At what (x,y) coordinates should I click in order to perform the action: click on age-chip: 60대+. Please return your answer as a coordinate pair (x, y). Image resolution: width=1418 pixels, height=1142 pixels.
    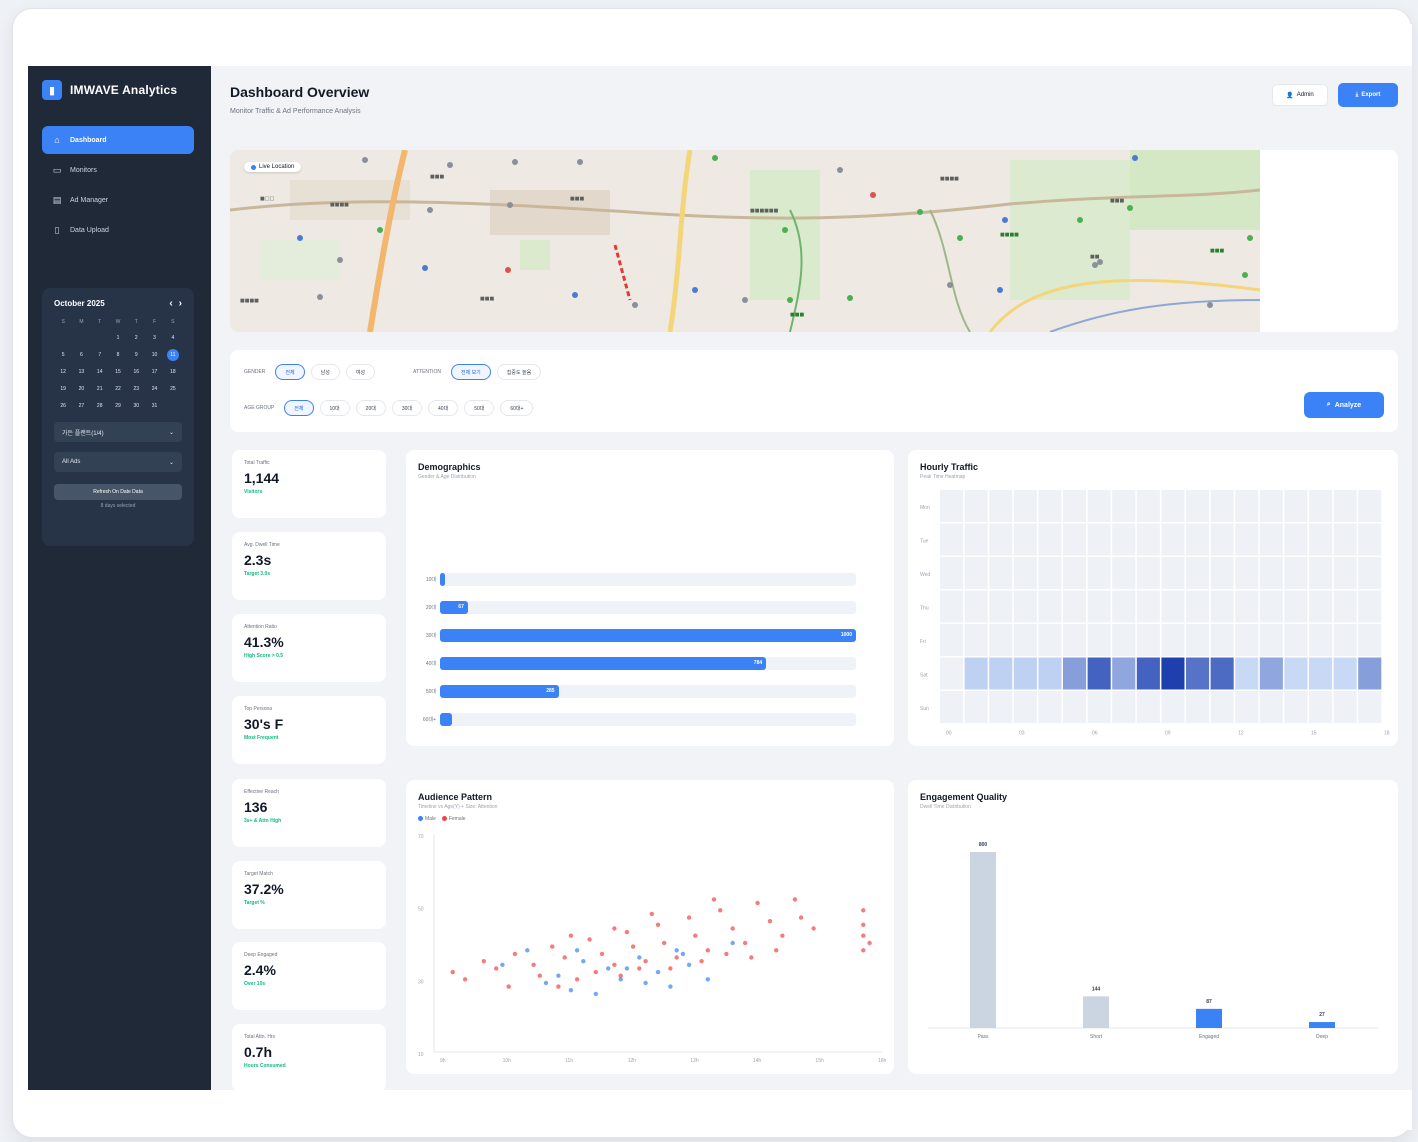
    Looking at the image, I should click on (517, 408).